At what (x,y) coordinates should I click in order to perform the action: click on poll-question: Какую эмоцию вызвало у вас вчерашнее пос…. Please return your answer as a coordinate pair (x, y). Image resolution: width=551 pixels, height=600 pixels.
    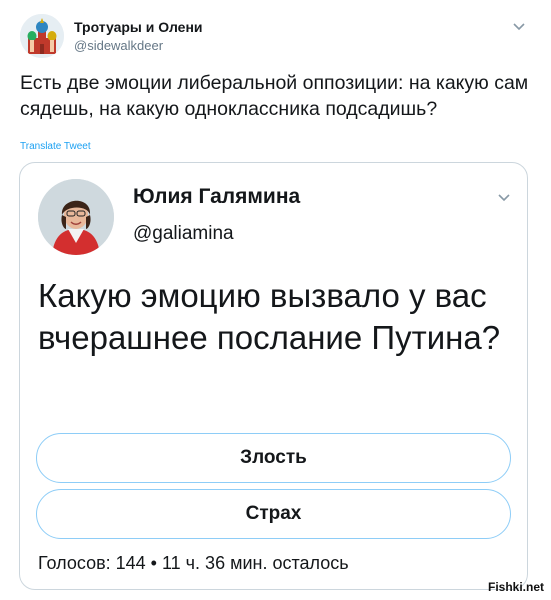
    Looking at the image, I should click on (269, 316).